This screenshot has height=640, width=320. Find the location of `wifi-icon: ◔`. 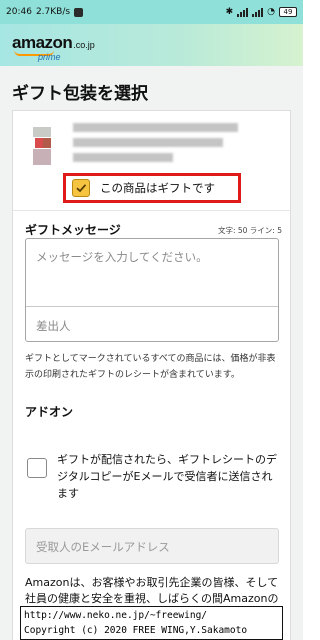

wifi-icon: ◔ is located at coordinates (271, 12).